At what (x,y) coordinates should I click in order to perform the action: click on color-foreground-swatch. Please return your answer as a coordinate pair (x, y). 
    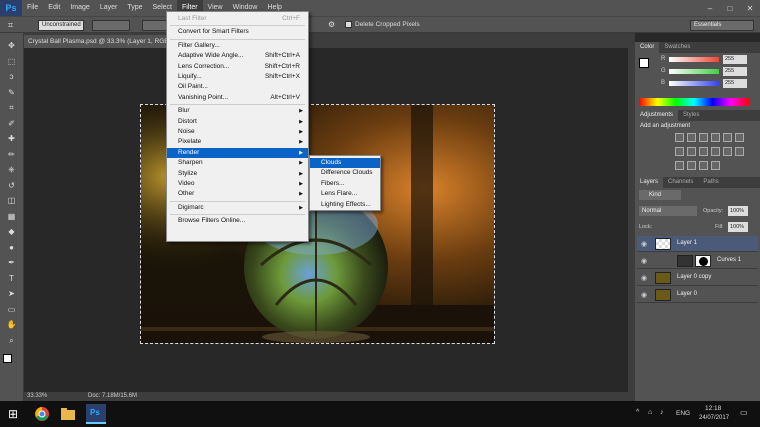
    Looking at the image, I should click on (644, 63).